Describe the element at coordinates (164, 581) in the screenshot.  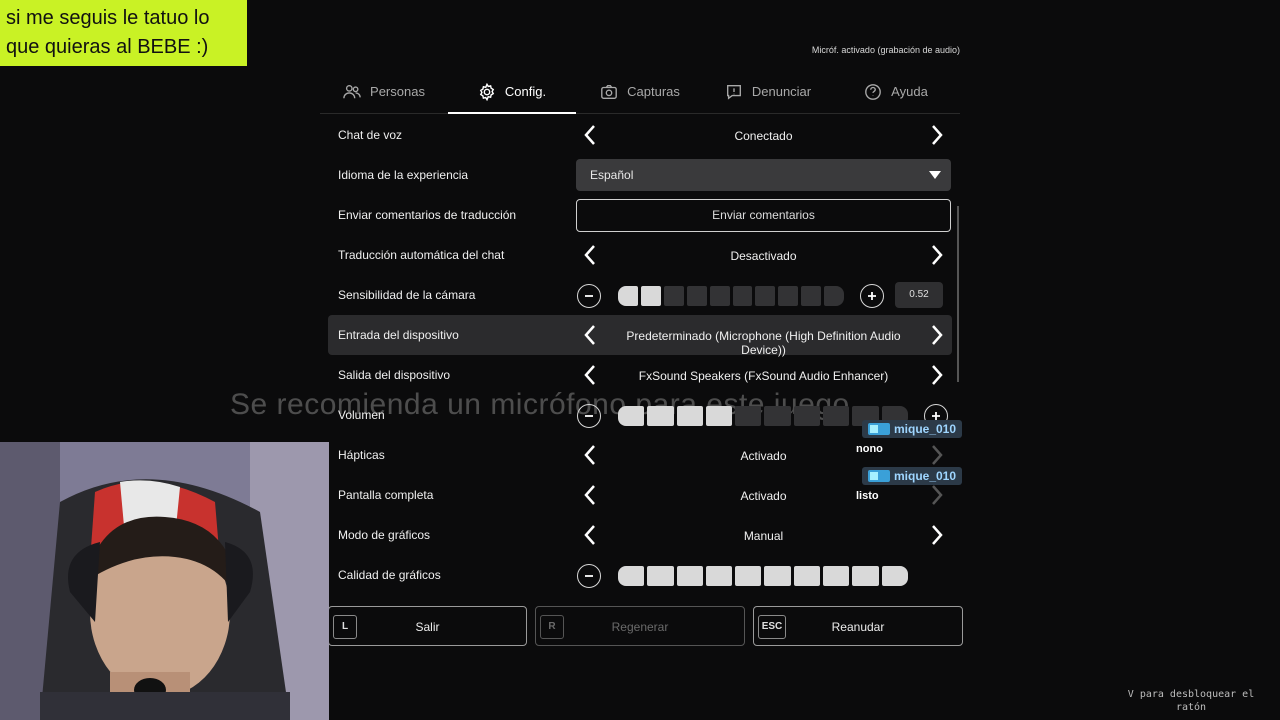
I see `webcam-feed` at that location.